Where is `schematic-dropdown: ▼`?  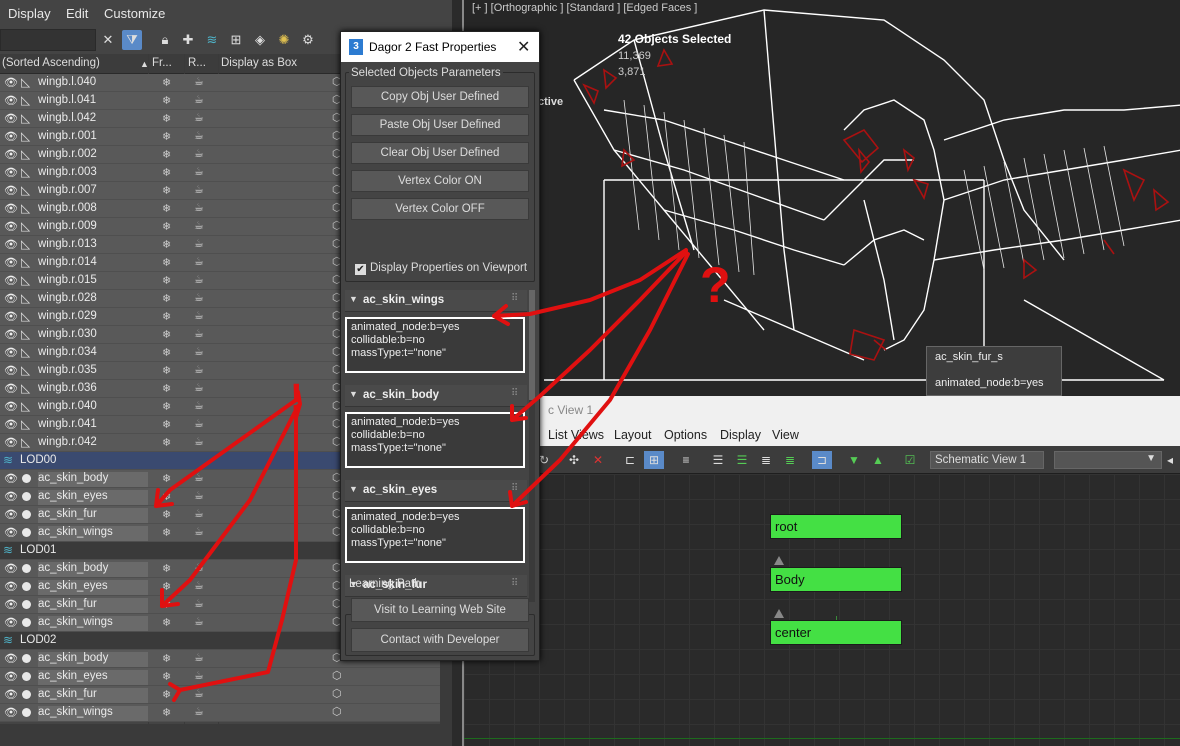 schematic-dropdown: ▼ is located at coordinates (1108, 460).